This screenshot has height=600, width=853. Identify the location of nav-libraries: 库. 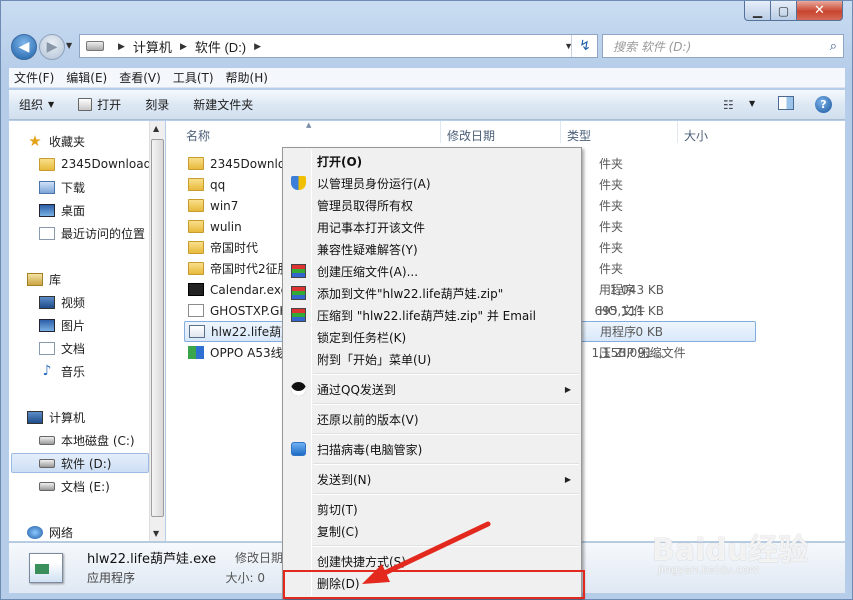
(44, 279).